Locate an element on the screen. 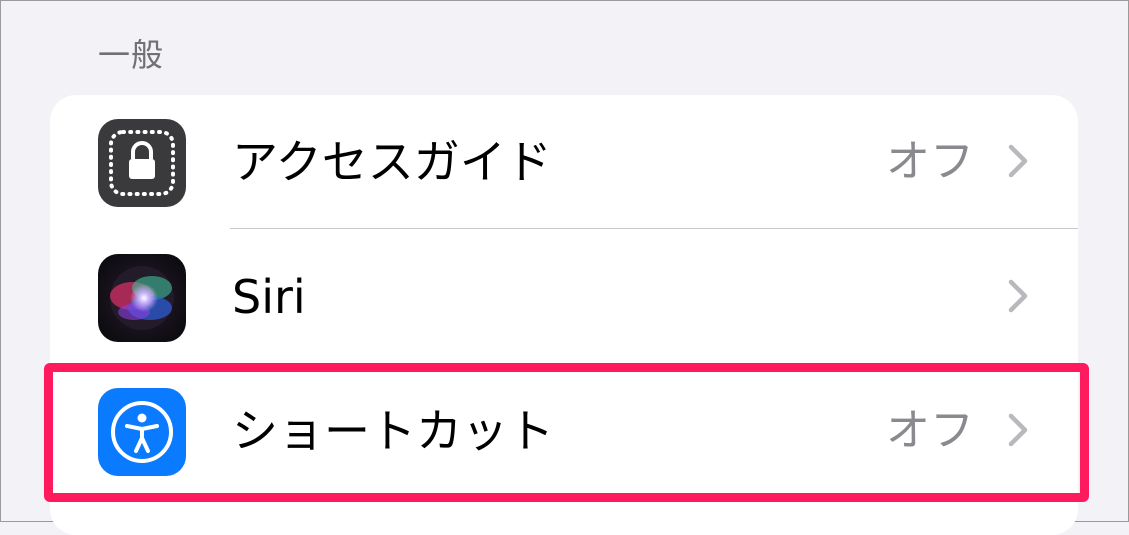 Image resolution: width=1129 pixels, height=535 pixels. guided-access-label: アクセスガイド is located at coordinates (392, 162).